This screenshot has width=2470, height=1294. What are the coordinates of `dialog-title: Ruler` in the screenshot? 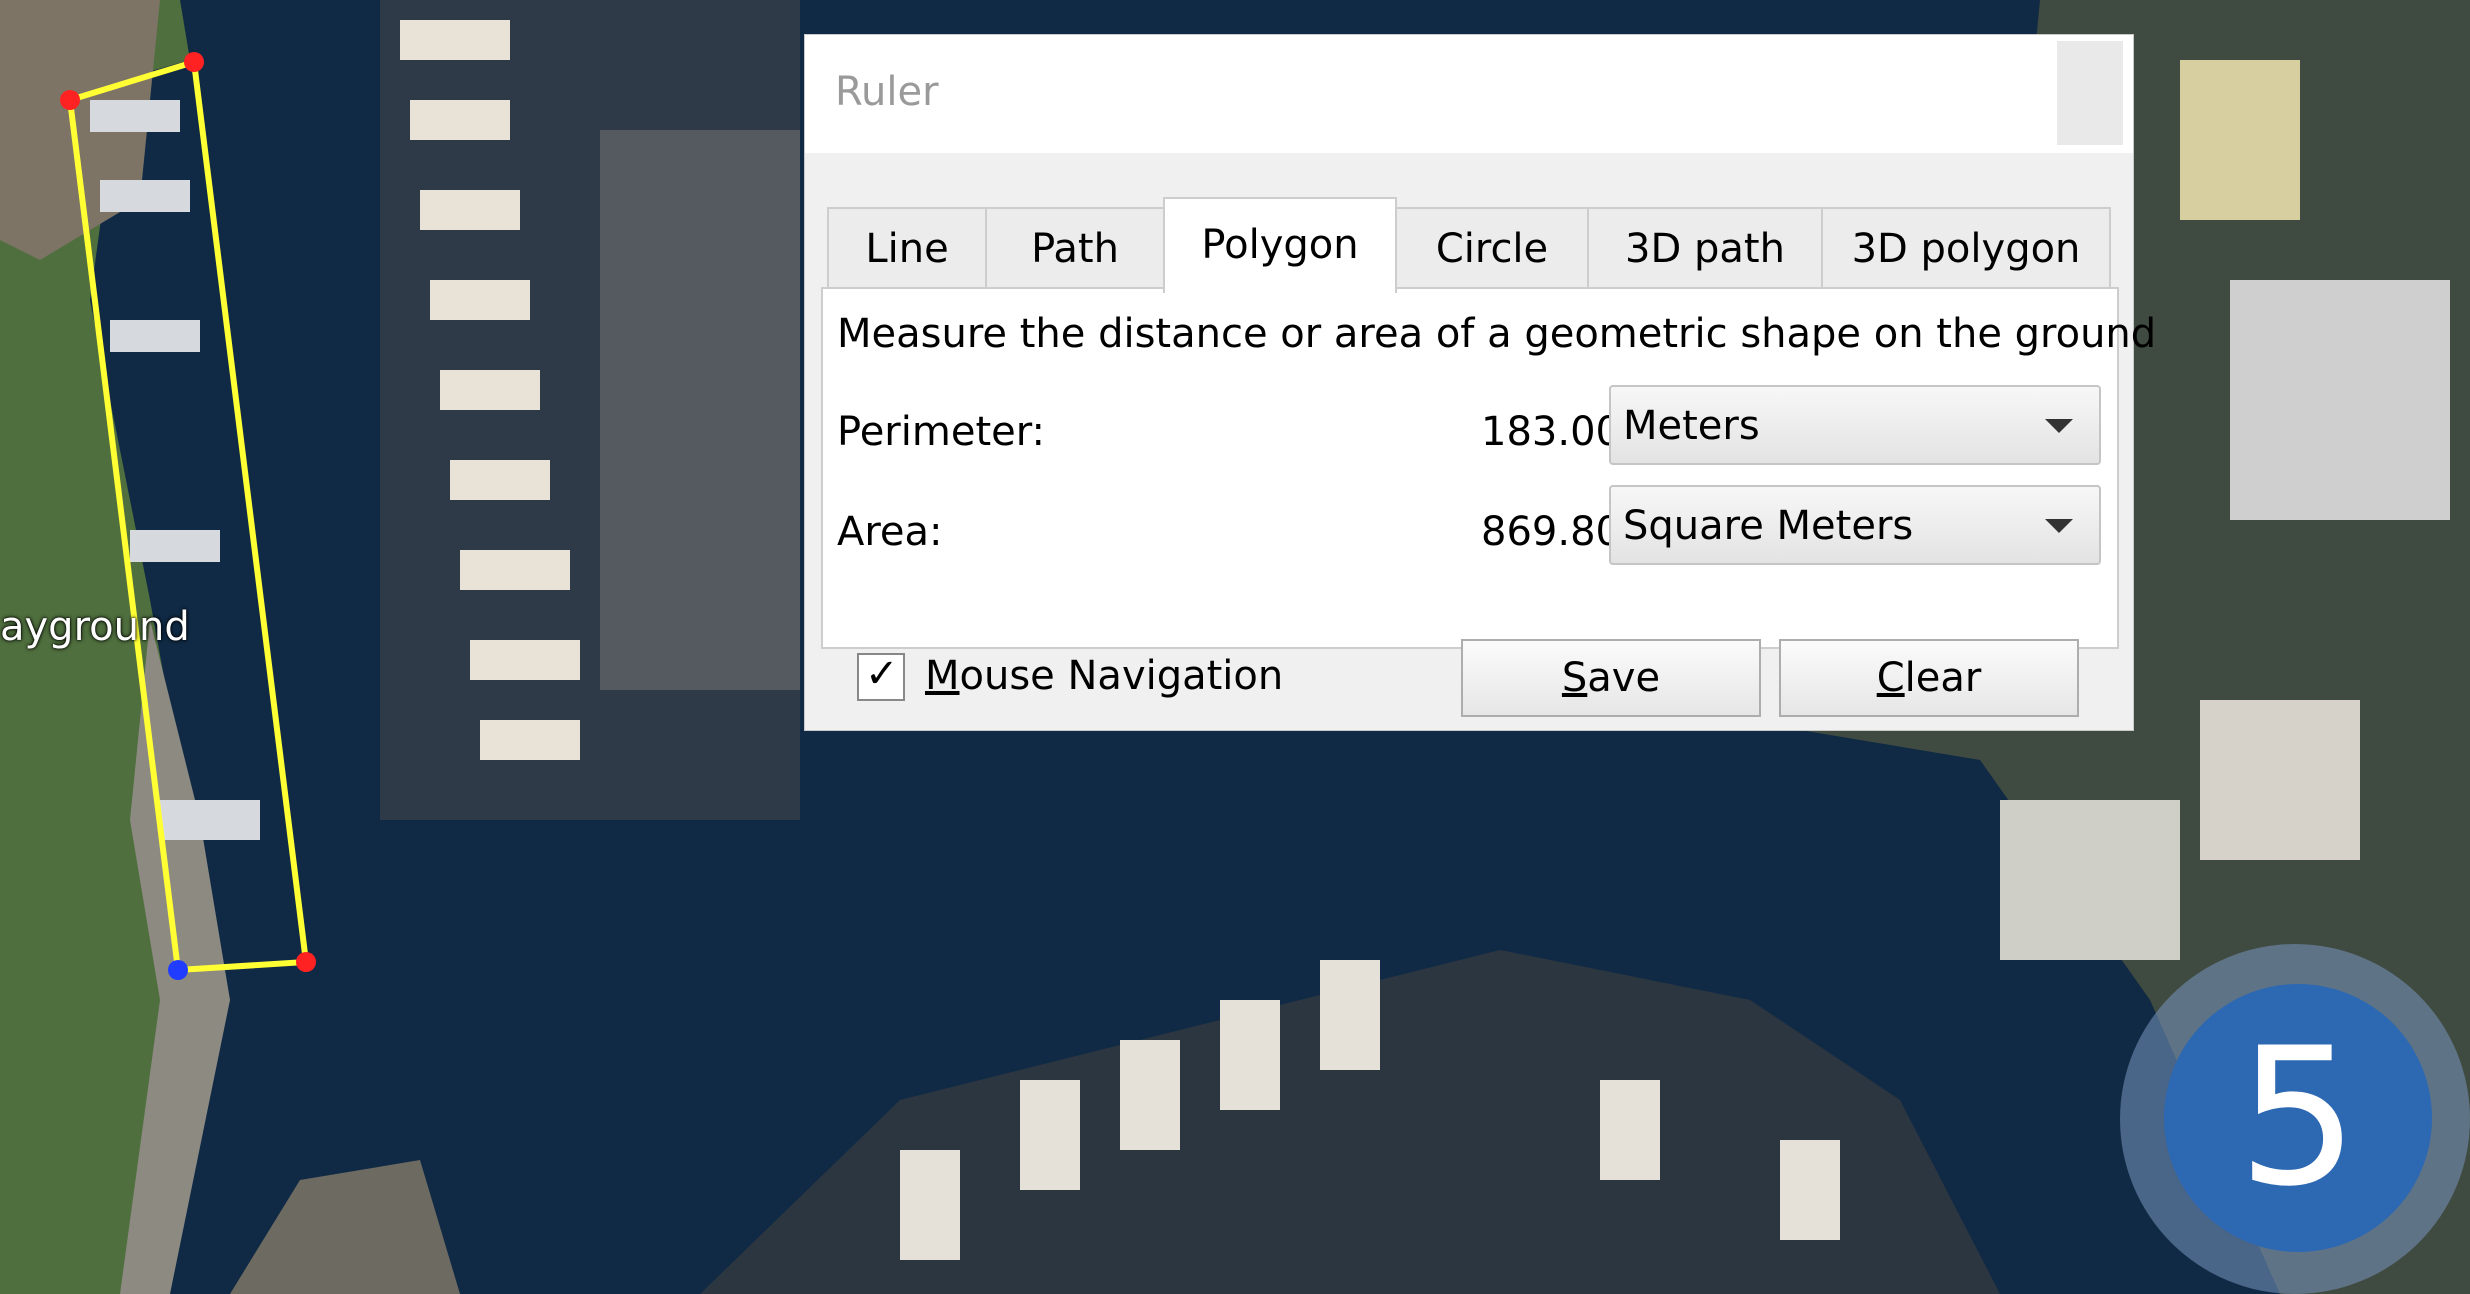 It's located at (887, 92).